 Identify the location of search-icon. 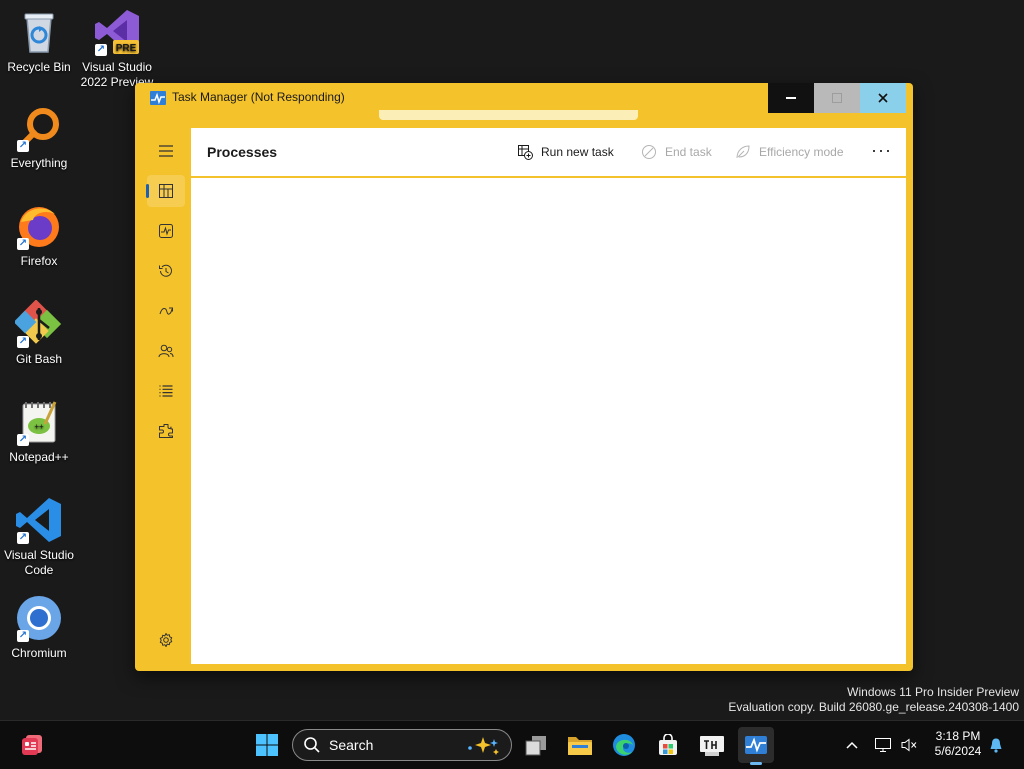
(312, 745).